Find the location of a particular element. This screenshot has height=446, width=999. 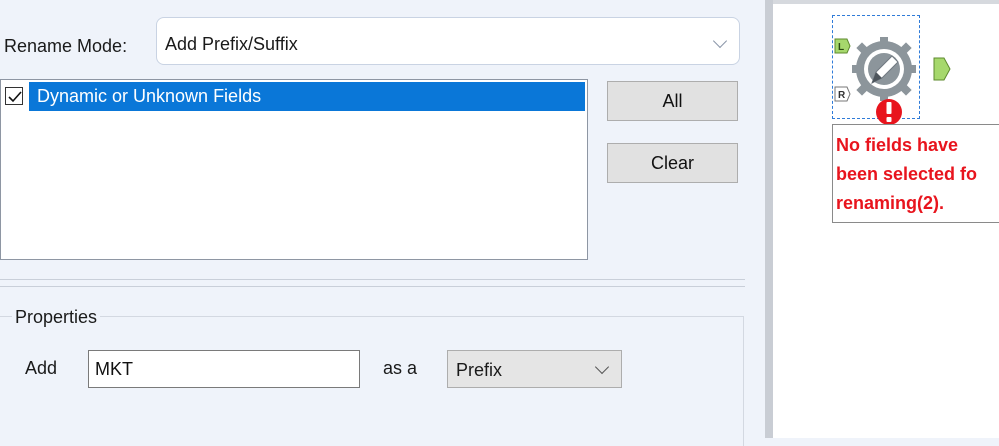

output-anchor-icon is located at coordinates (942, 69).